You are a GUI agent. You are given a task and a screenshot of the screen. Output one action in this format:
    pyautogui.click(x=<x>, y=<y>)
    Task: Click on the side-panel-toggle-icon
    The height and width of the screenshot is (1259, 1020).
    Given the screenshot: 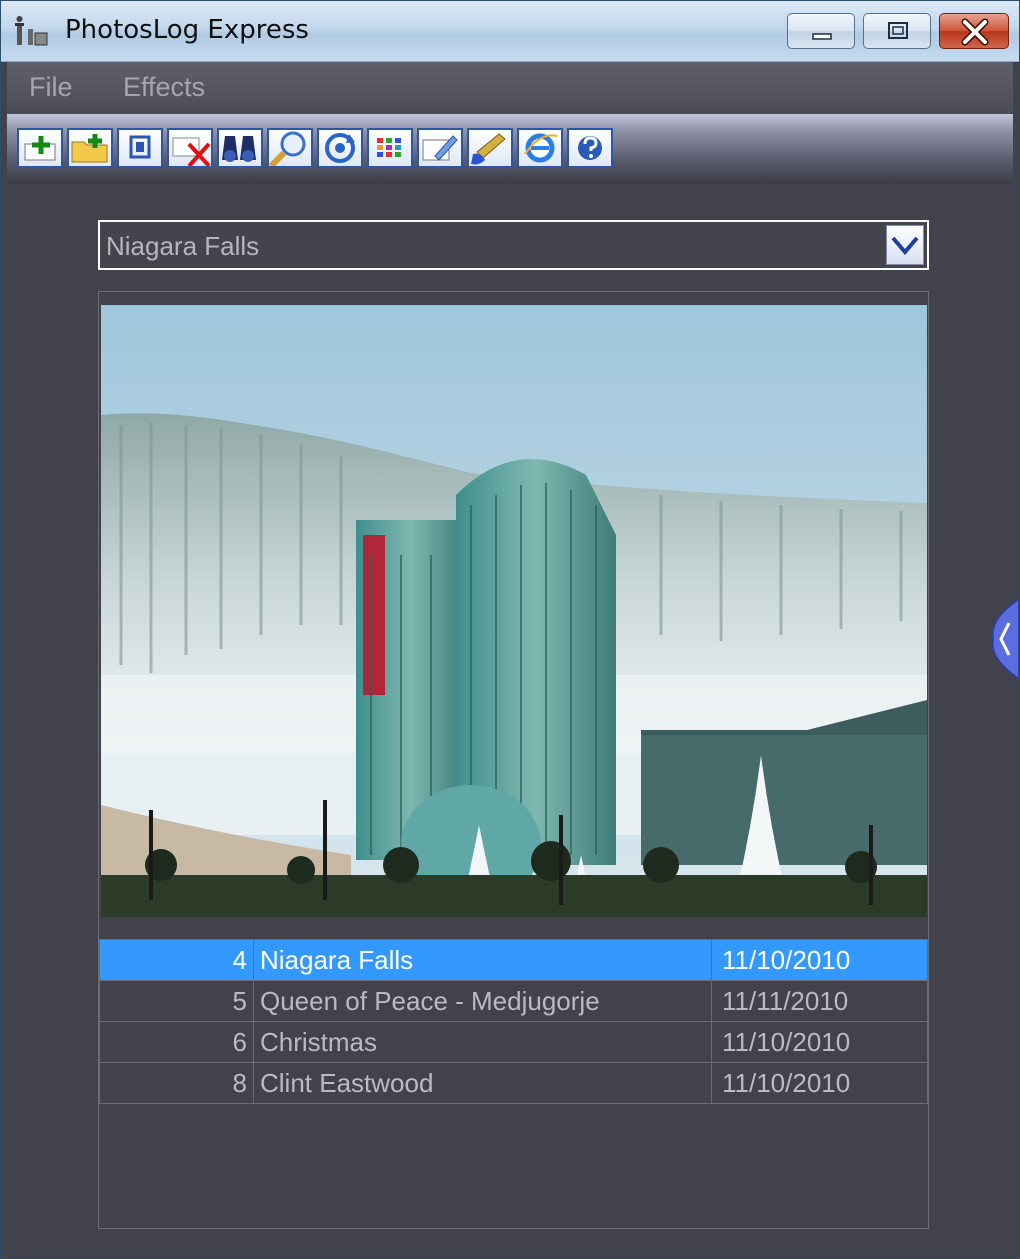 What is the action you would take?
    pyautogui.click(x=1004, y=639)
    